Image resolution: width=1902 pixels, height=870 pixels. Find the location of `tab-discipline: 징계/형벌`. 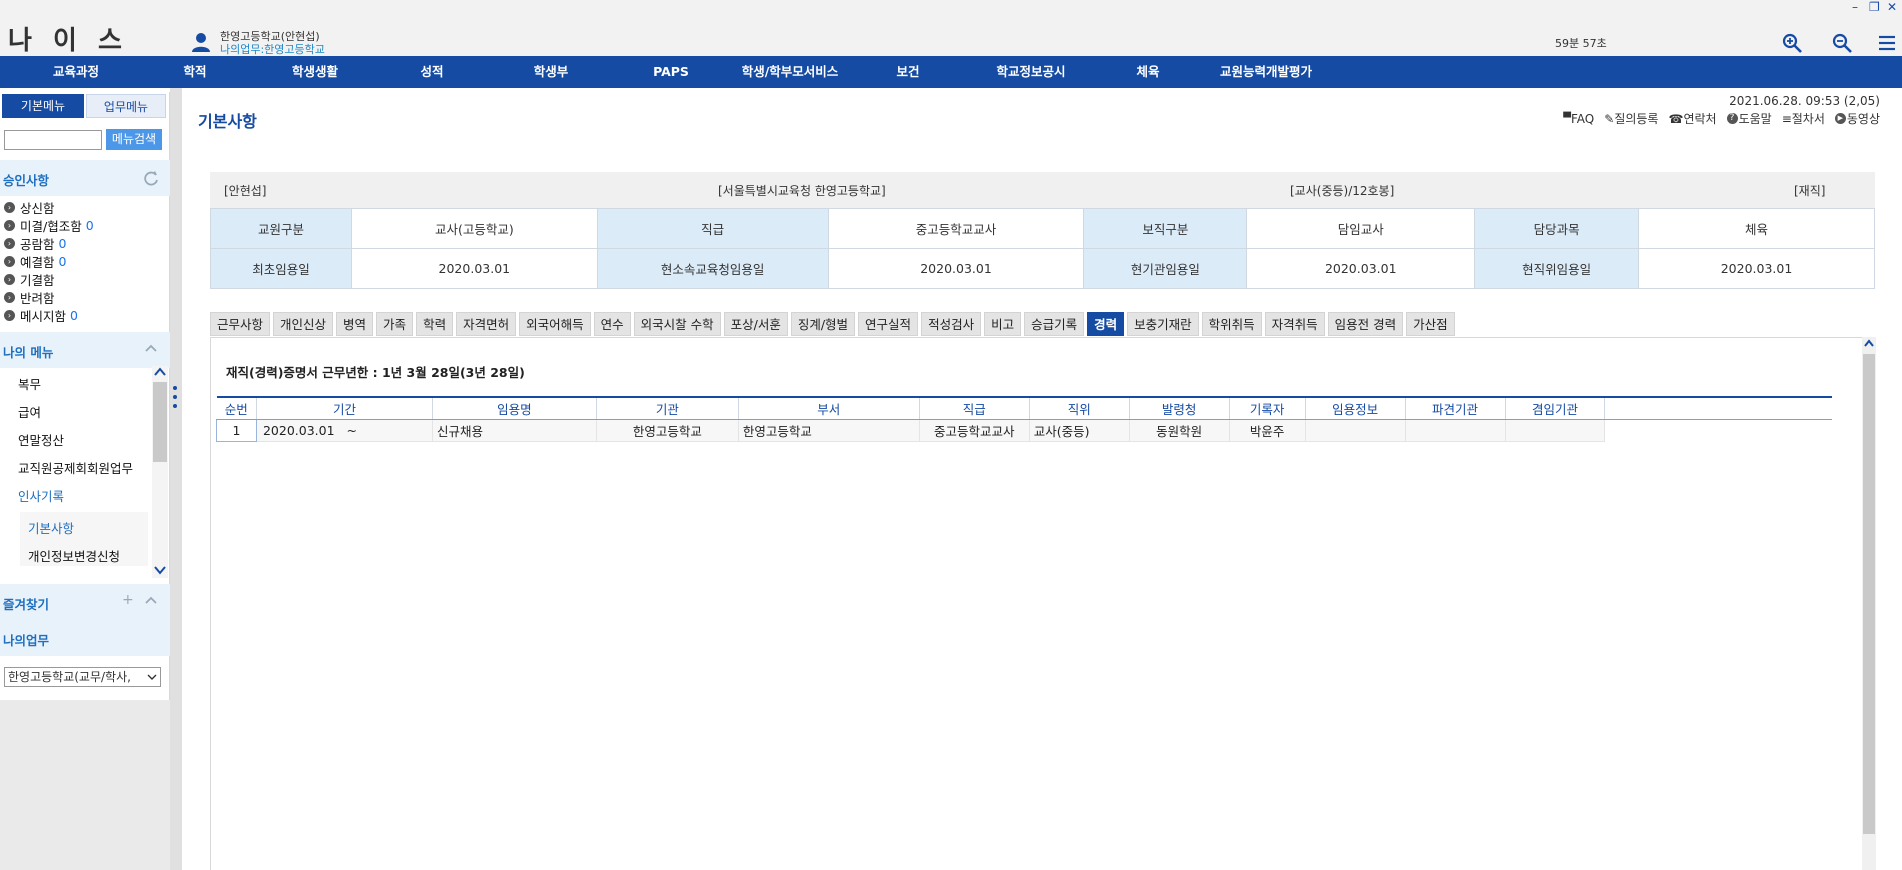

tab-discipline: 징계/형벌 is located at coordinates (823, 324).